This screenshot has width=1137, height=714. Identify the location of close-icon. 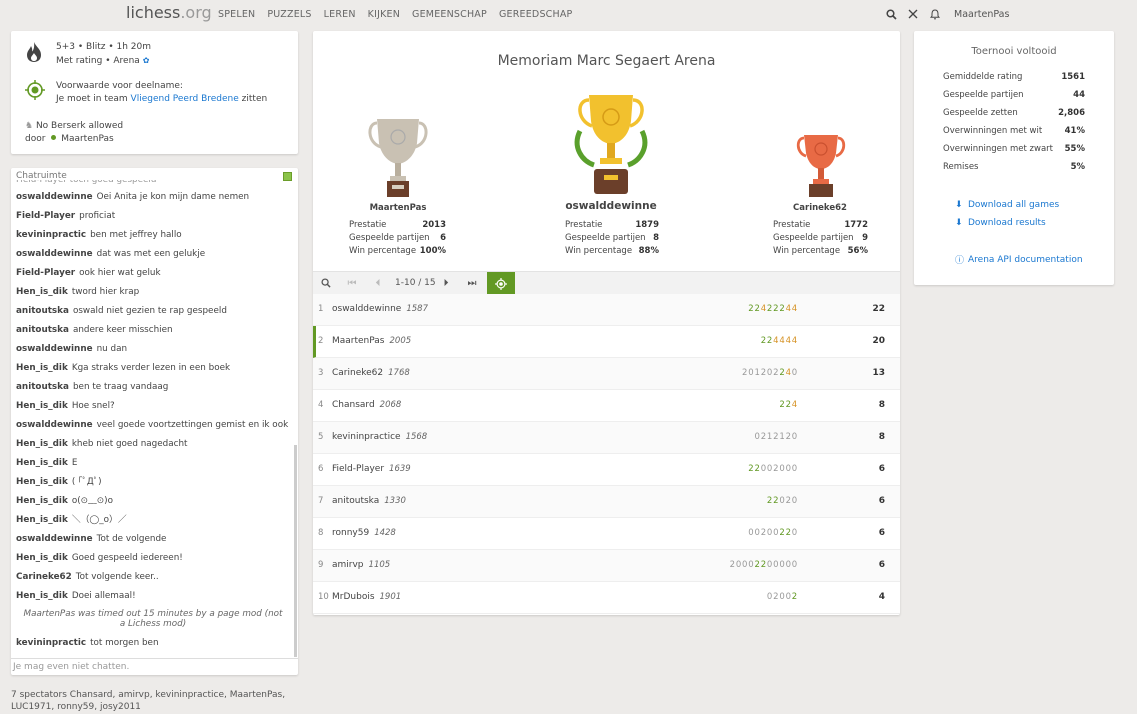
(913, 14).